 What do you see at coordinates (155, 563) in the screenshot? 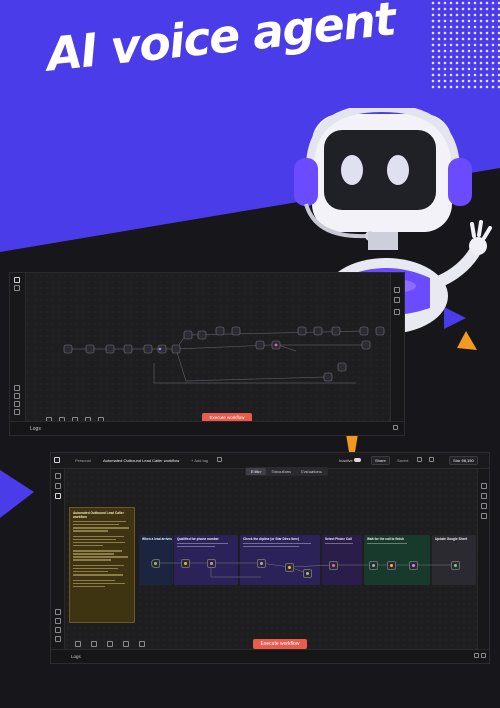
I see `trigger-node` at bounding box center [155, 563].